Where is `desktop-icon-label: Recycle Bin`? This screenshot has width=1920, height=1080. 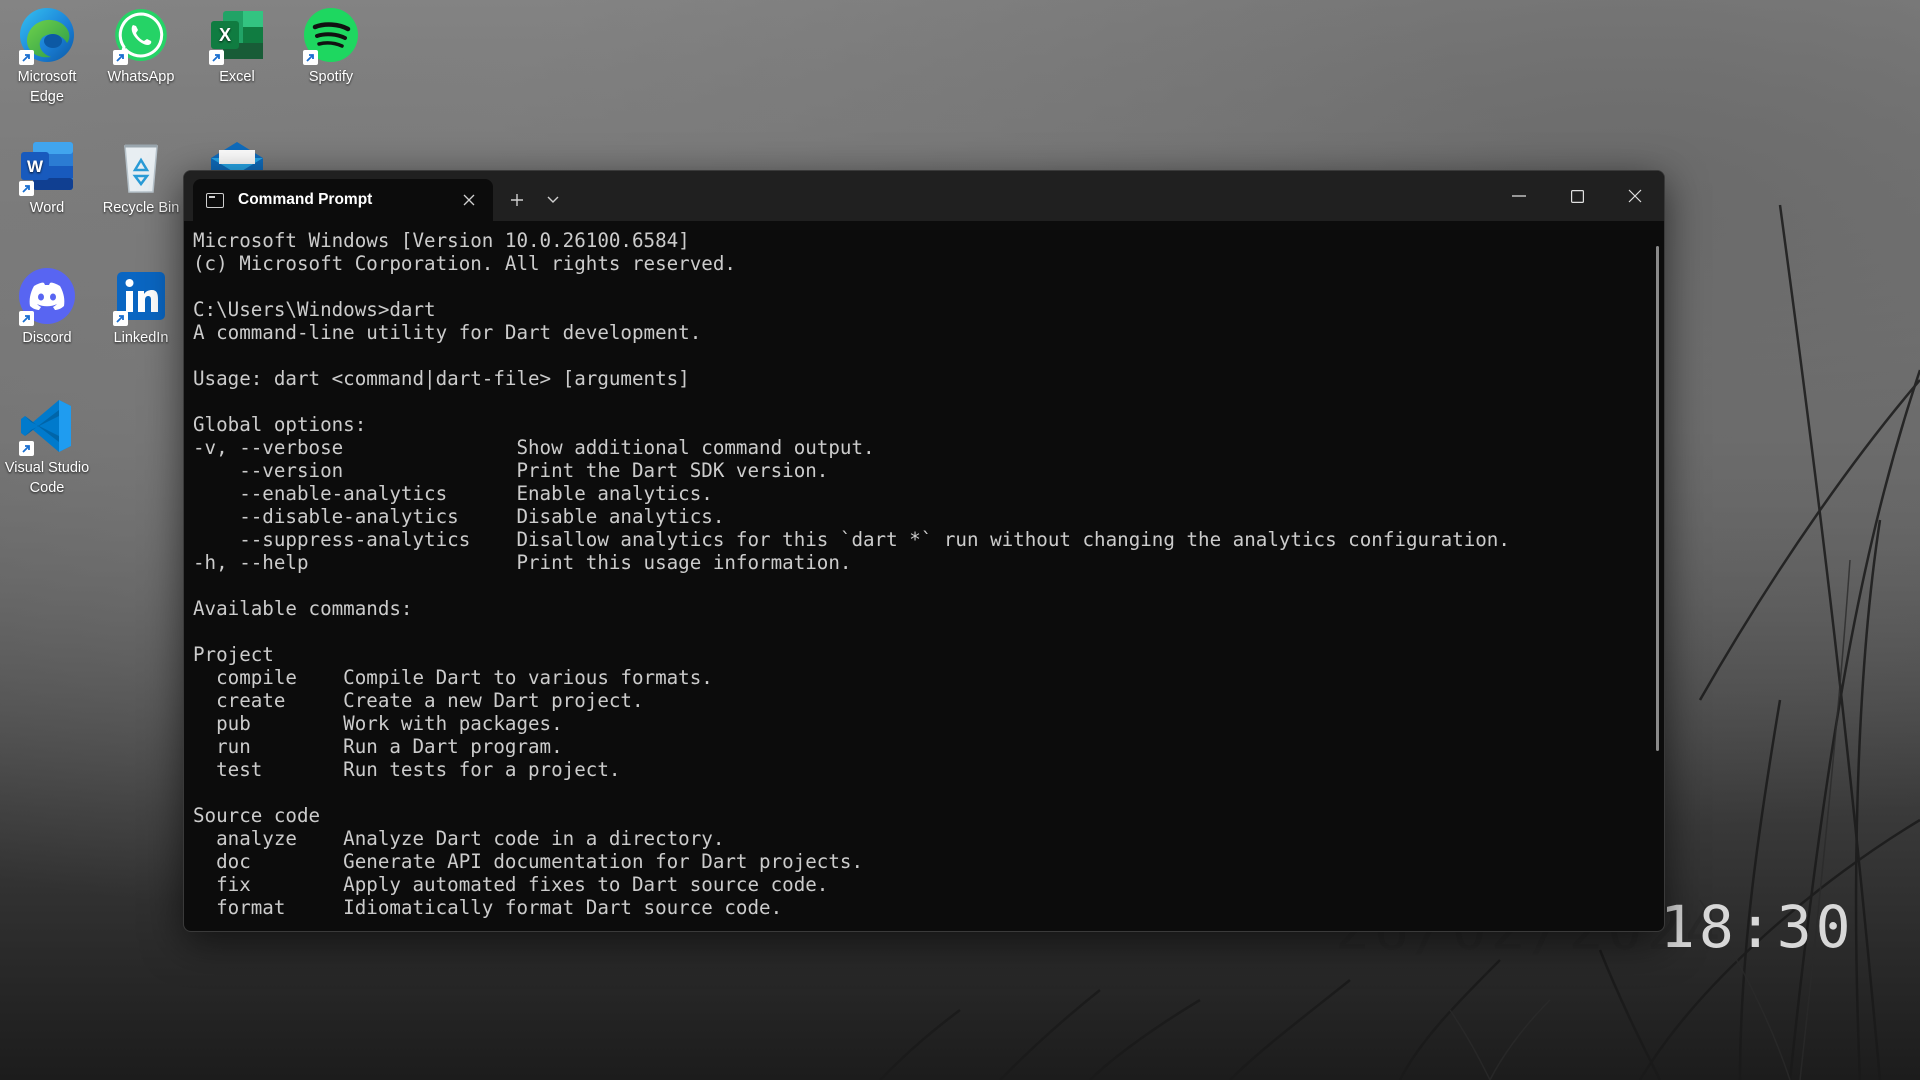
desktop-icon-label: Recycle Bin is located at coordinates (141, 208).